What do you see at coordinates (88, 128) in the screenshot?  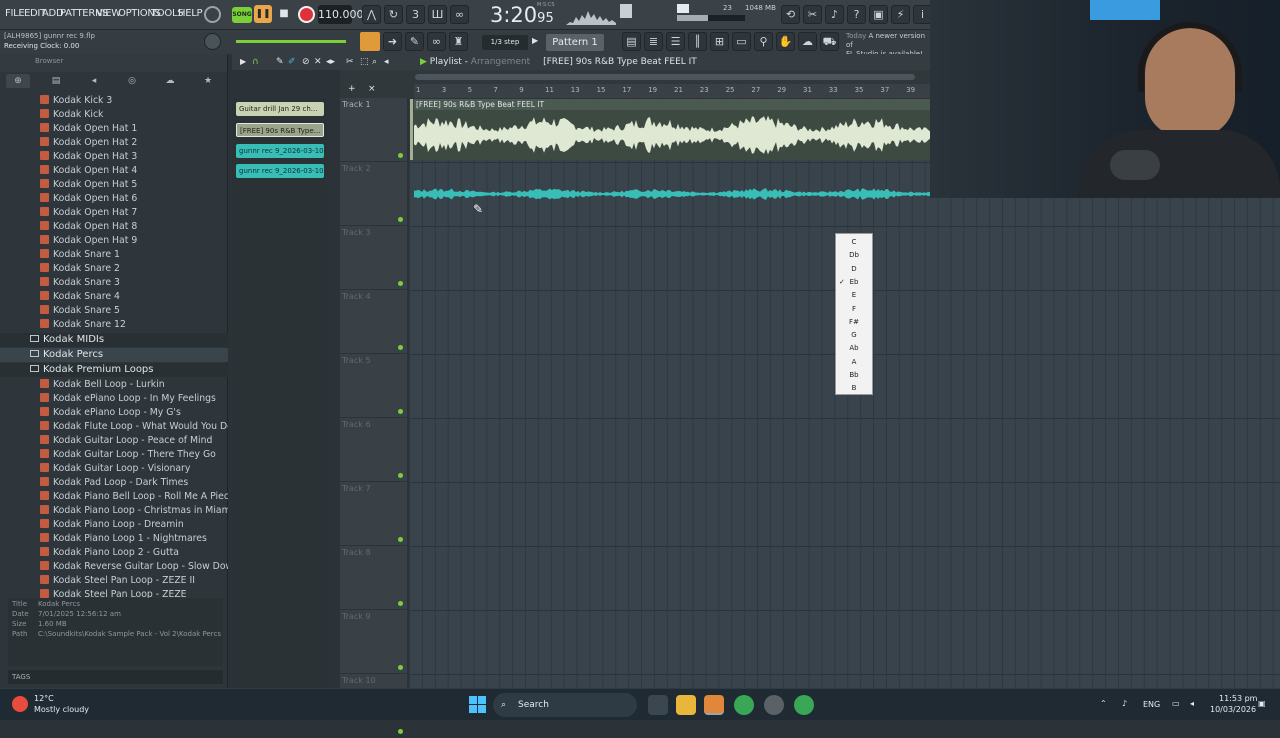 I see `browser-file-item: Kodak Open Hat 1` at bounding box center [88, 128].